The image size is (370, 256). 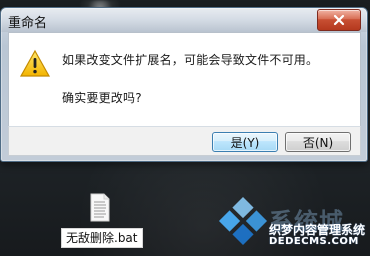 I want to click on watermark-url: DEDECMS.COM, so click(x=314, y=241).